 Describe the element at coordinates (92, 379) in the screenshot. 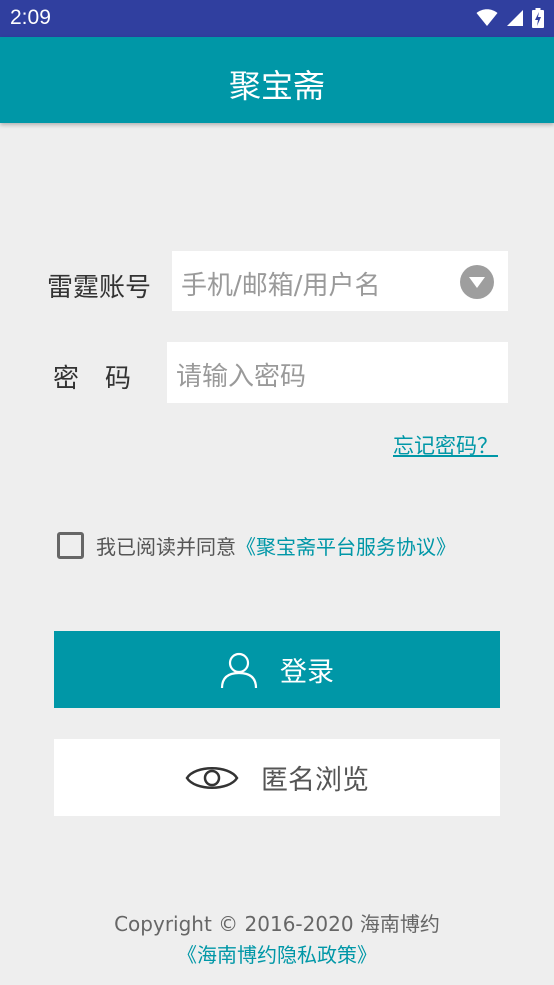

I see `password-label: 密 码` at that location.